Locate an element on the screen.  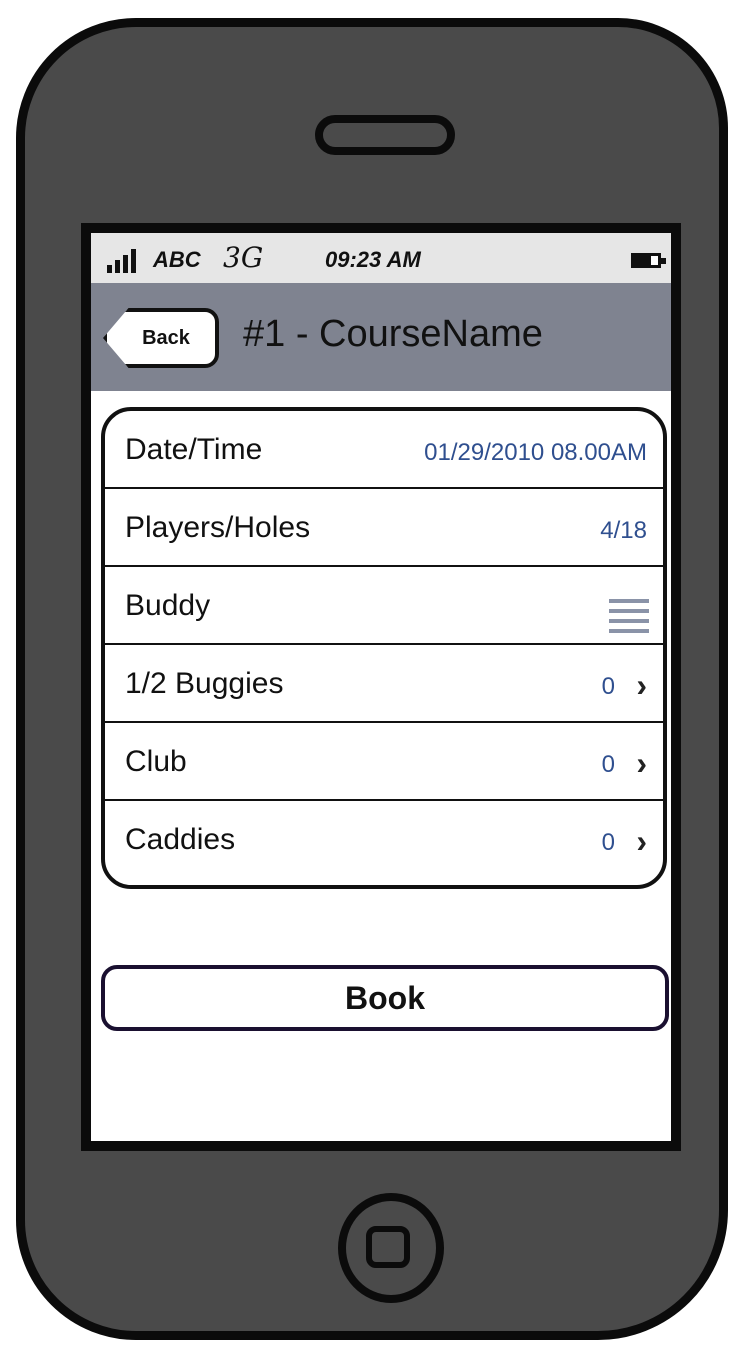
back-button: Back is located at coordinates (161, 338).